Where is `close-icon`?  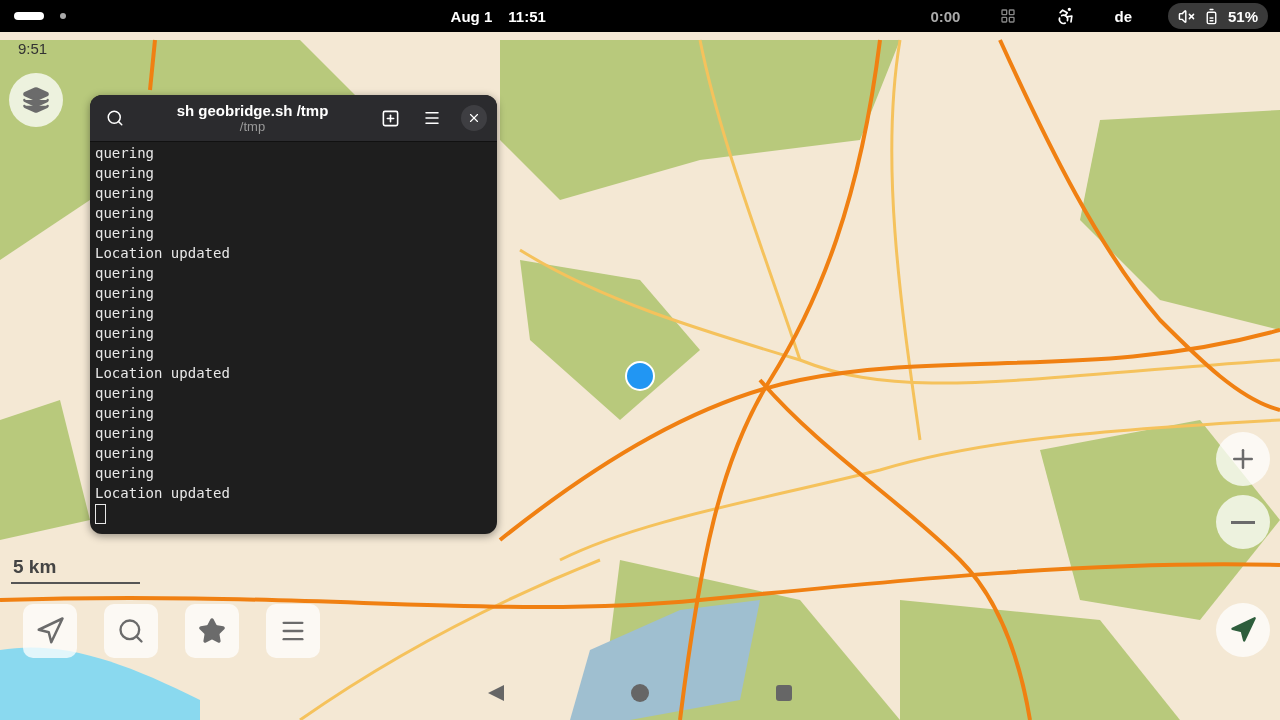
close-icon is located at coordinates (474, 118).